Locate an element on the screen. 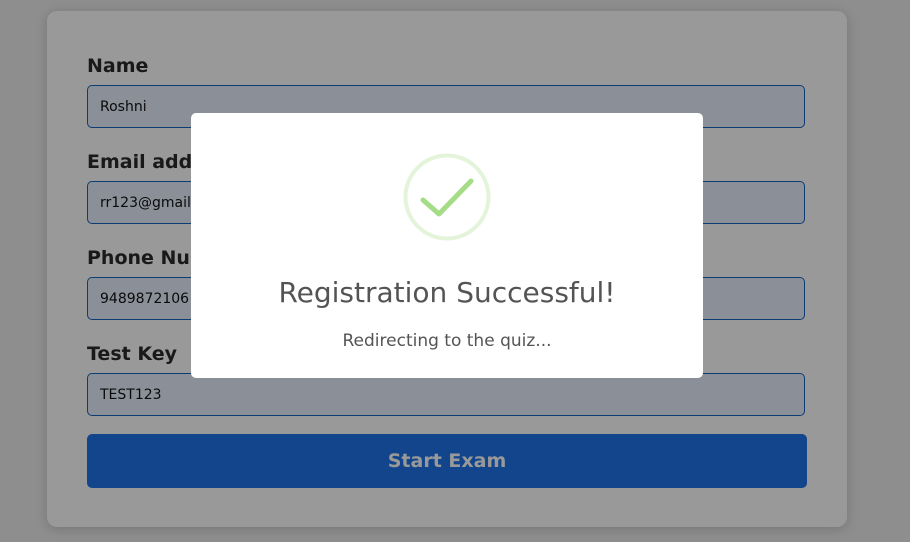 The height and width of the screenshot is (542, 910). checkmark-icon is located at coordinates (447, 197).